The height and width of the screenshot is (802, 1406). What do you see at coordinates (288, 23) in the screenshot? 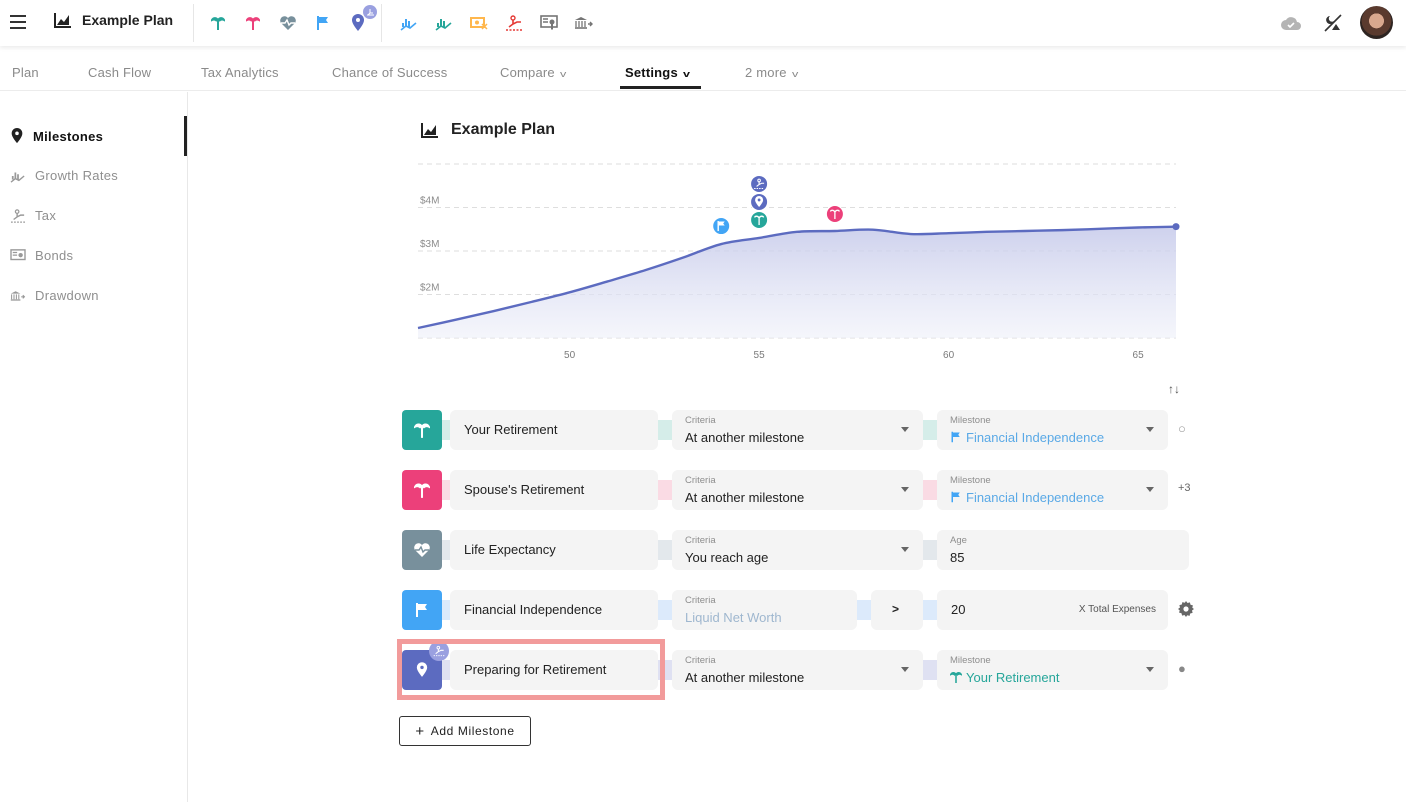
I see `heart-pulse-icon` at bounding box center [288, 23].